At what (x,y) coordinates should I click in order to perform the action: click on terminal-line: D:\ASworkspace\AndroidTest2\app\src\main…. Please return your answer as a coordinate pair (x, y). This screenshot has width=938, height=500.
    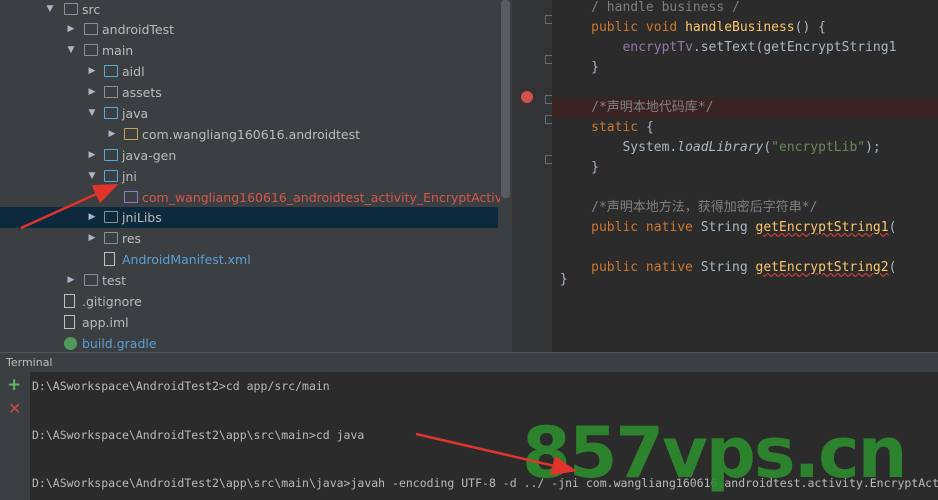
    Looking at the image, I should click on (198, 435).